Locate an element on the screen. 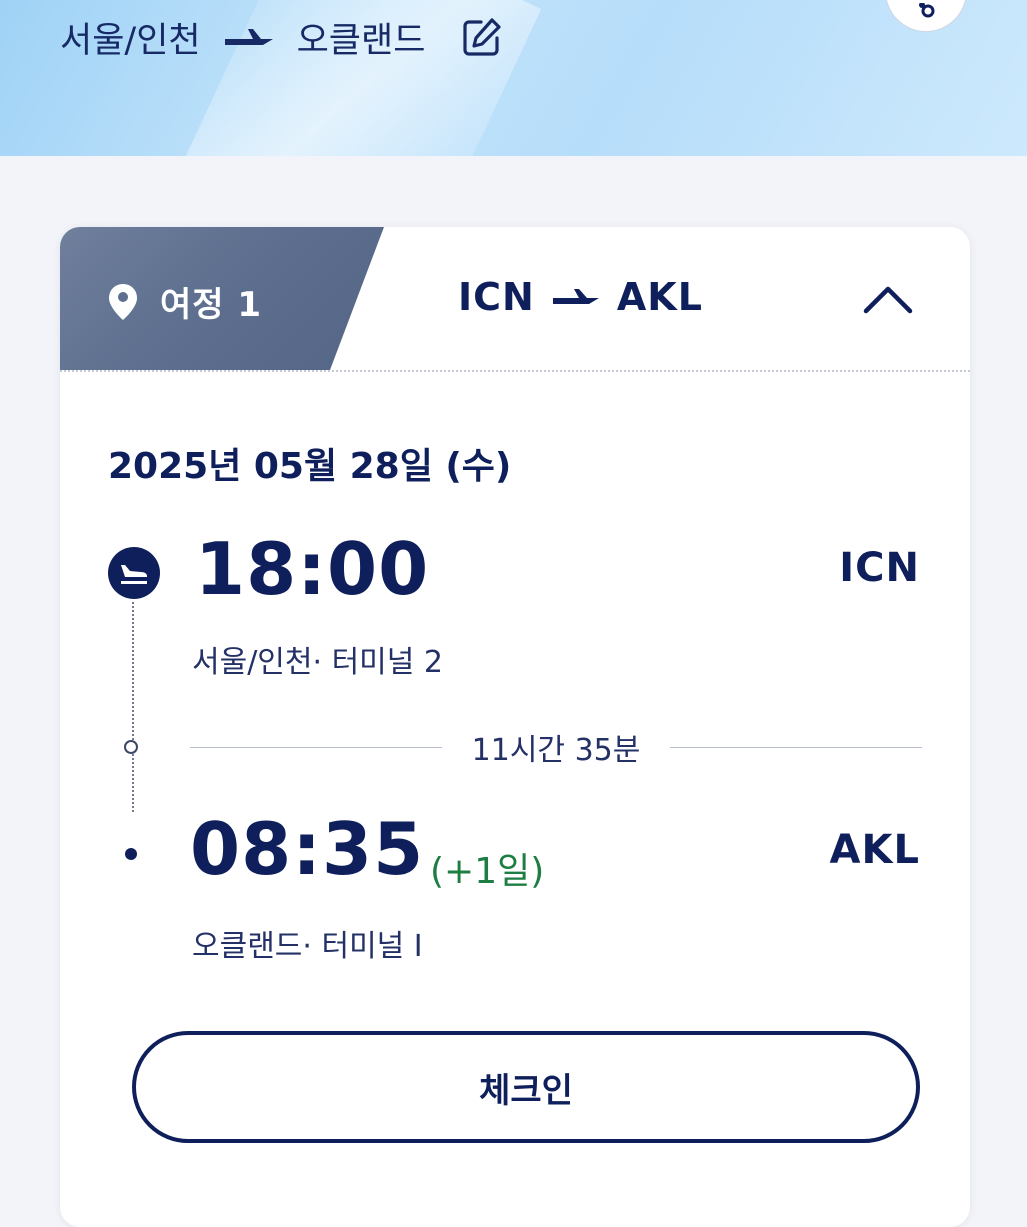 Image resolution: width=1027 pixels, height=1227 pixels. route-to-code: AKL is located at coordinates (659, 297).